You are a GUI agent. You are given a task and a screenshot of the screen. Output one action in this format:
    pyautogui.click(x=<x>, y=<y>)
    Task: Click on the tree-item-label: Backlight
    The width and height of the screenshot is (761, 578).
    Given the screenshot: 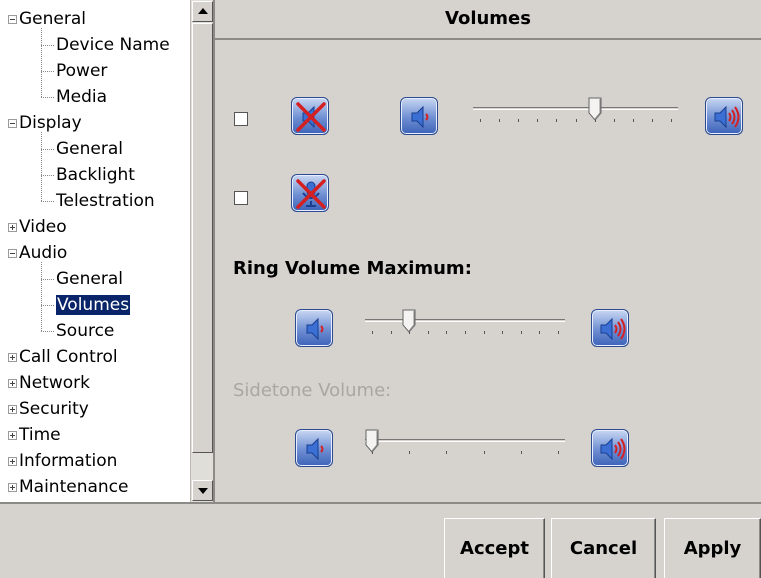 What is the action you would take?
    pyautogui.click(x=95, y=175)
    